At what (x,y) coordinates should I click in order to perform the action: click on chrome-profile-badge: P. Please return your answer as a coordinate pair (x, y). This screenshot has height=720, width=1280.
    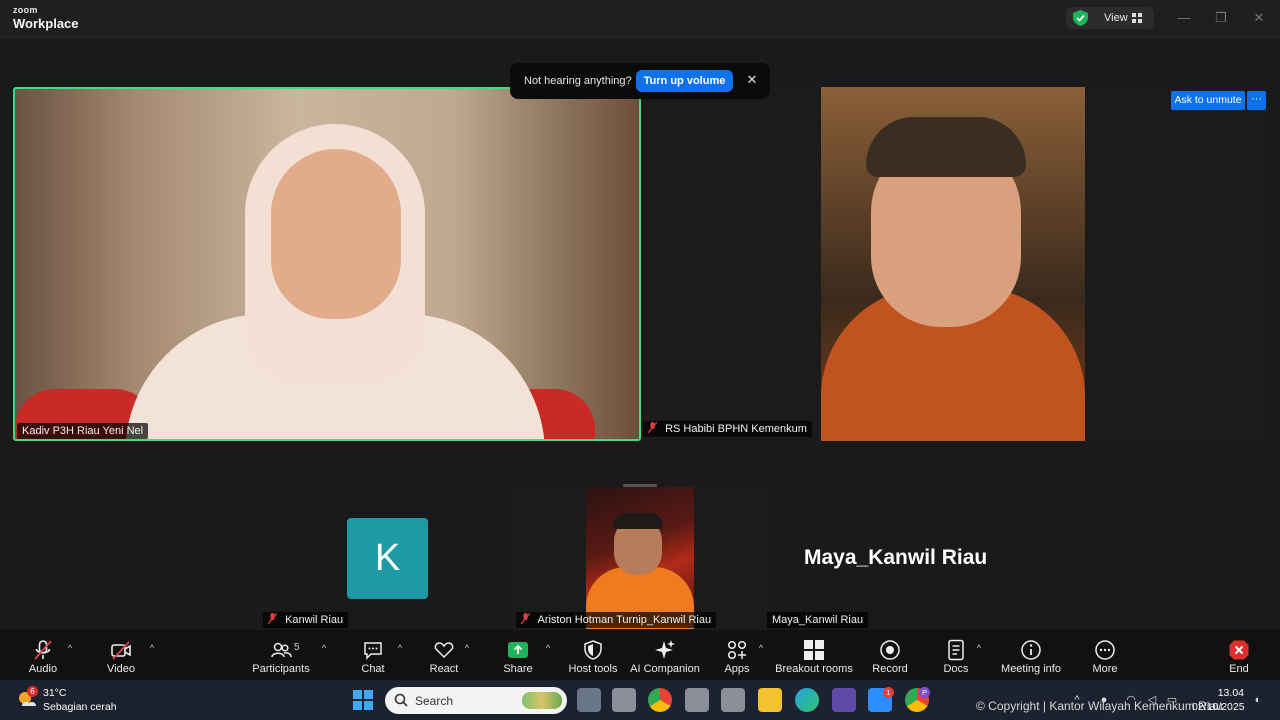
    Looking at the image, I should click on (924, 692).